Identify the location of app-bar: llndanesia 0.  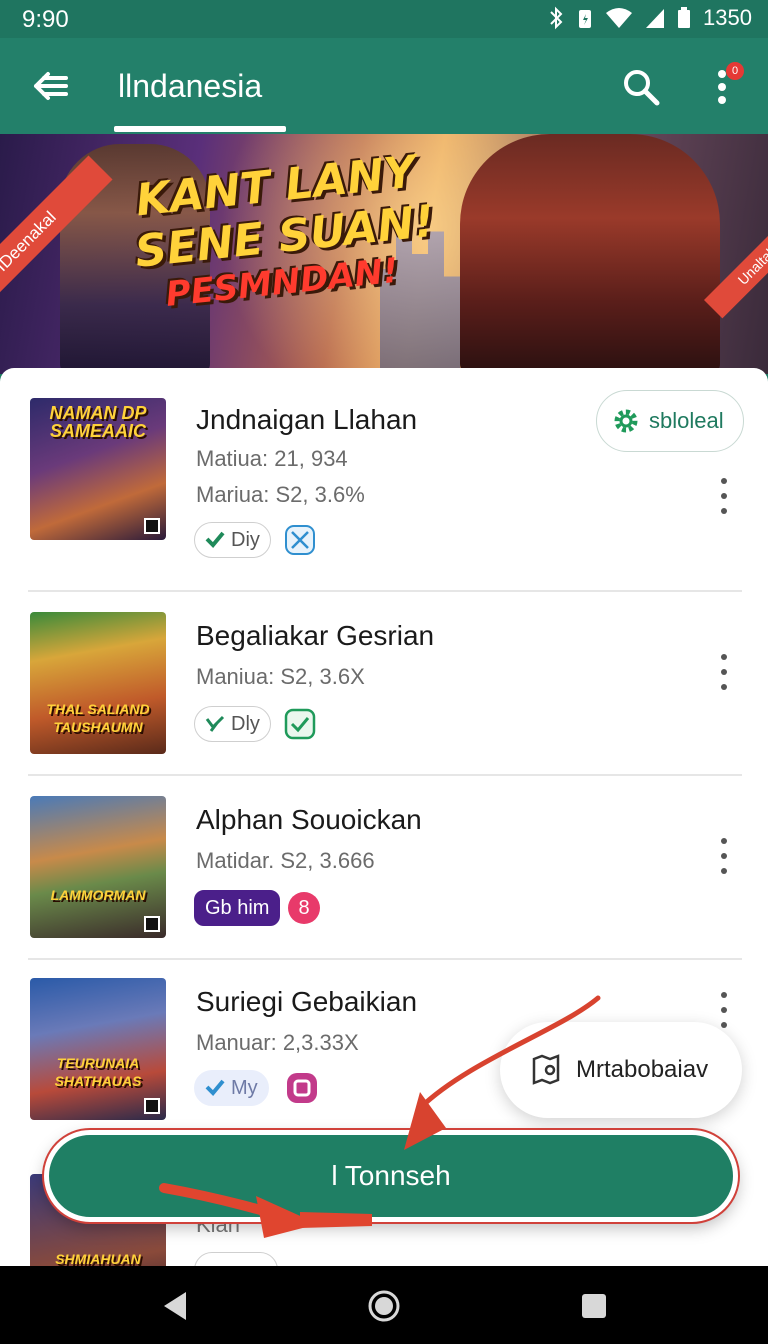
(384, 86).